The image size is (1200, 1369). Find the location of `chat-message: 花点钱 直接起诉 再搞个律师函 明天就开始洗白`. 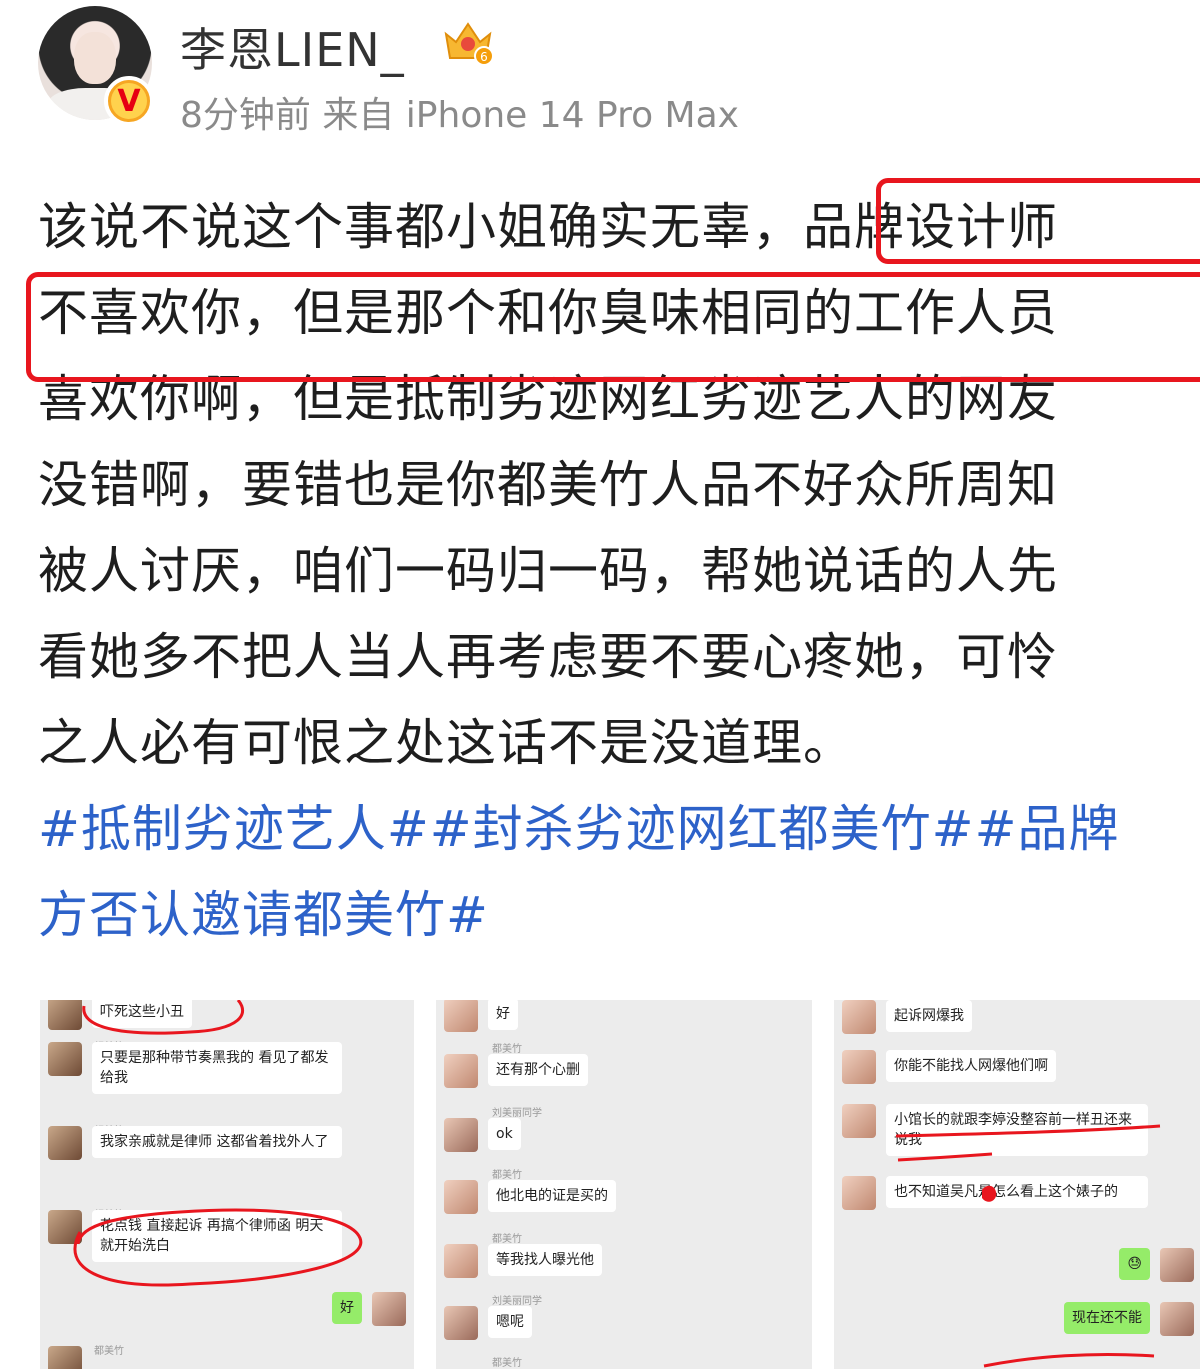

chat-message: 花点钱 直接起诉 再搞个律师函 明天就开始洗白 is located at coordinates (195, 1236).